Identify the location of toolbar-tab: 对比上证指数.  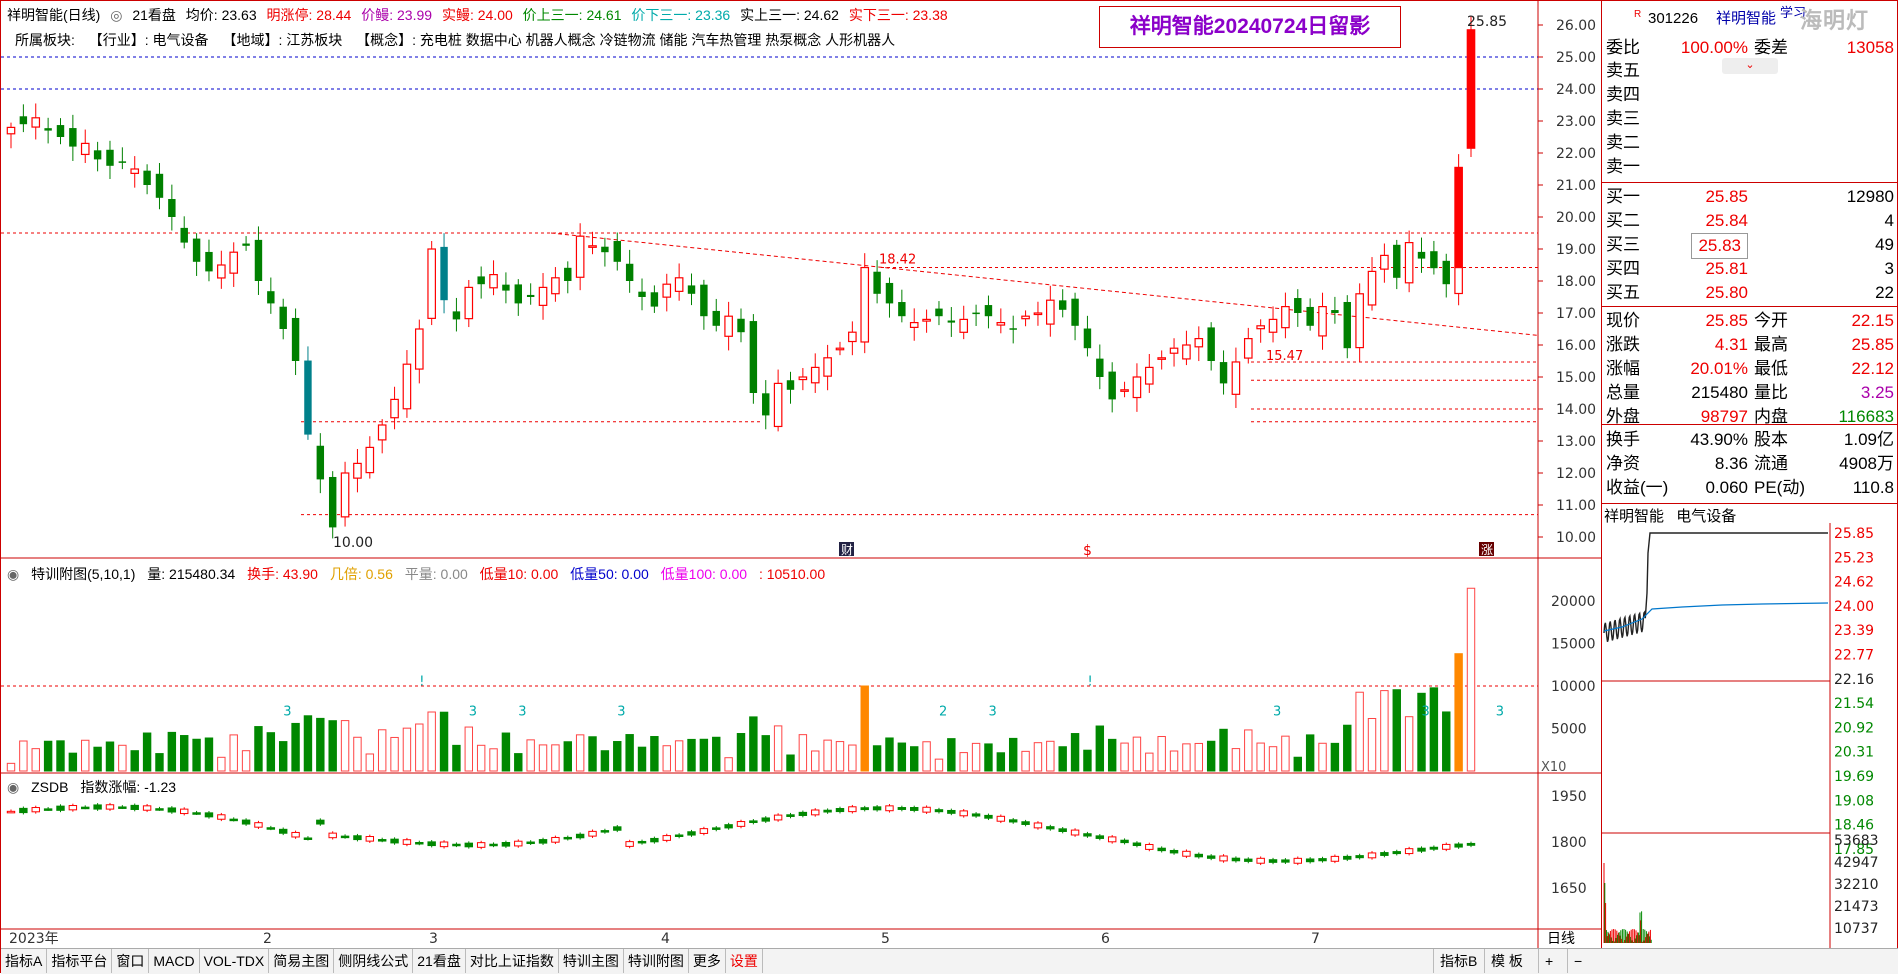
(512, 961).